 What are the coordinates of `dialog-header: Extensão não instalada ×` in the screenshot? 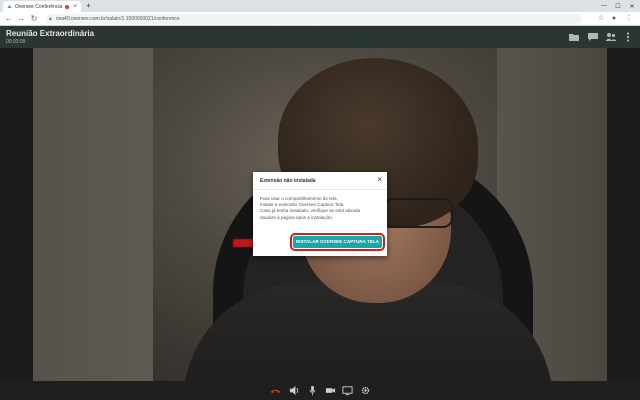 It's located at (320, 181).